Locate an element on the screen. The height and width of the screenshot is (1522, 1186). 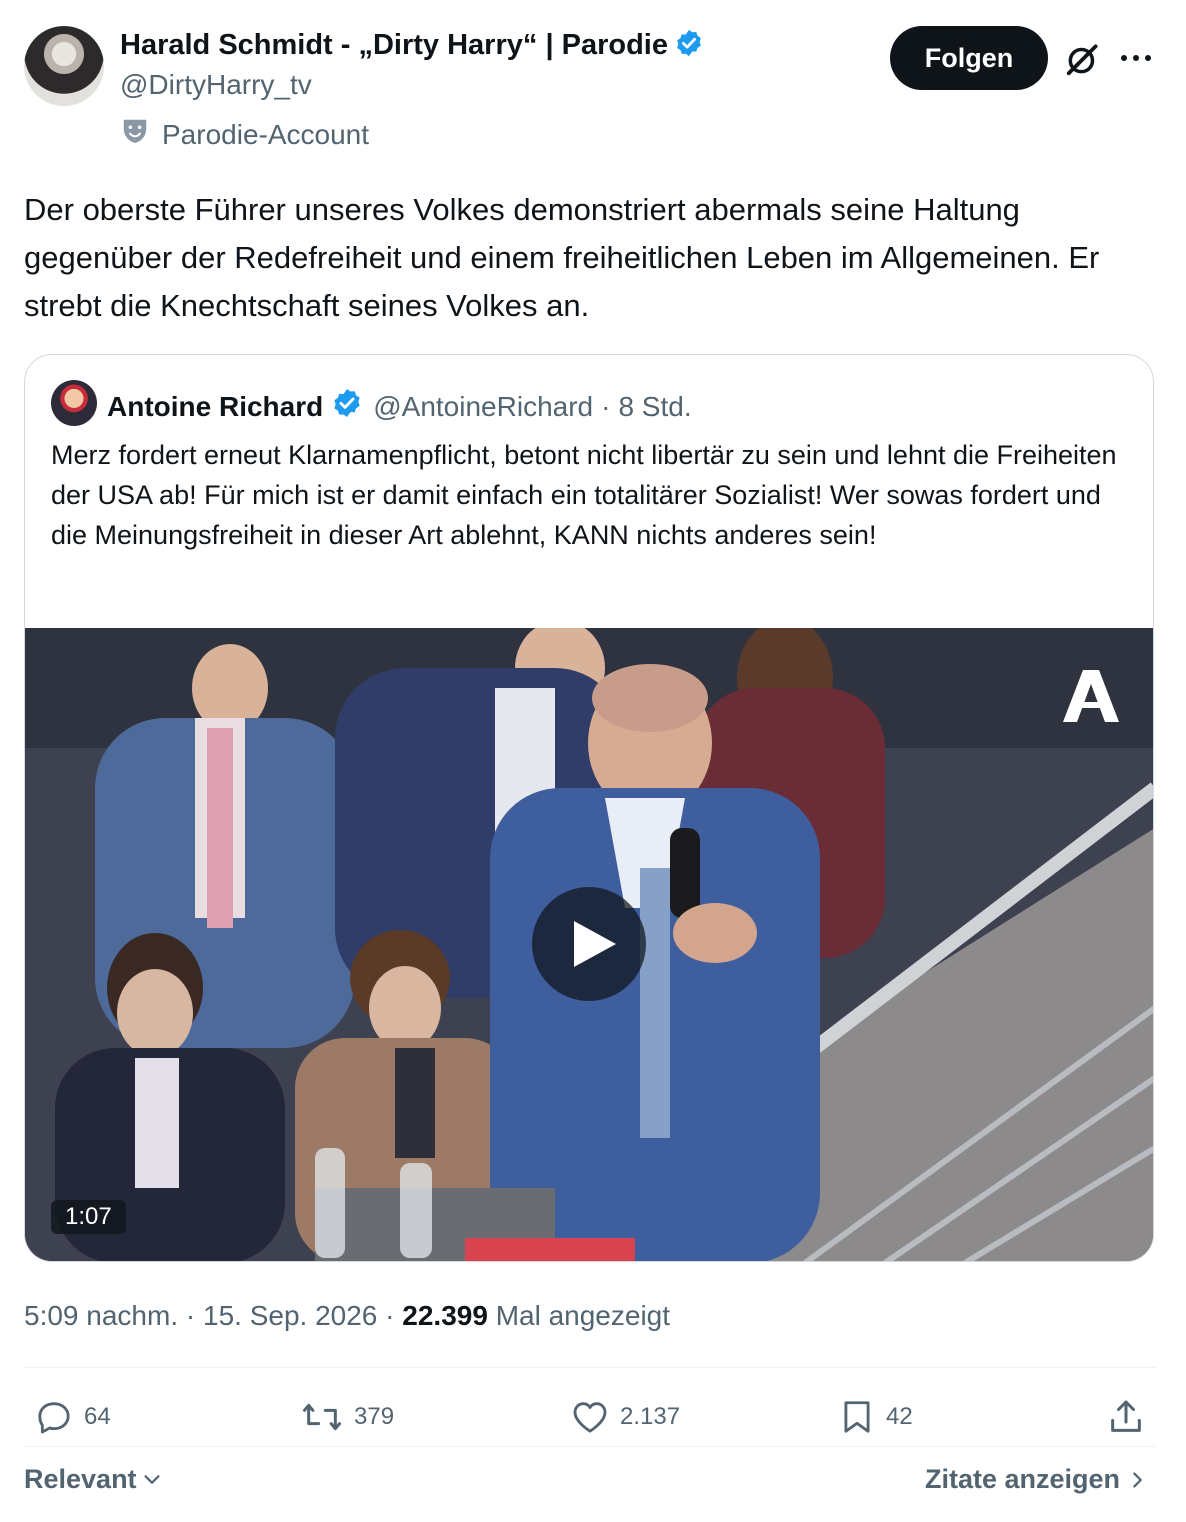
divider-top is located at coordinates (590, 1367).